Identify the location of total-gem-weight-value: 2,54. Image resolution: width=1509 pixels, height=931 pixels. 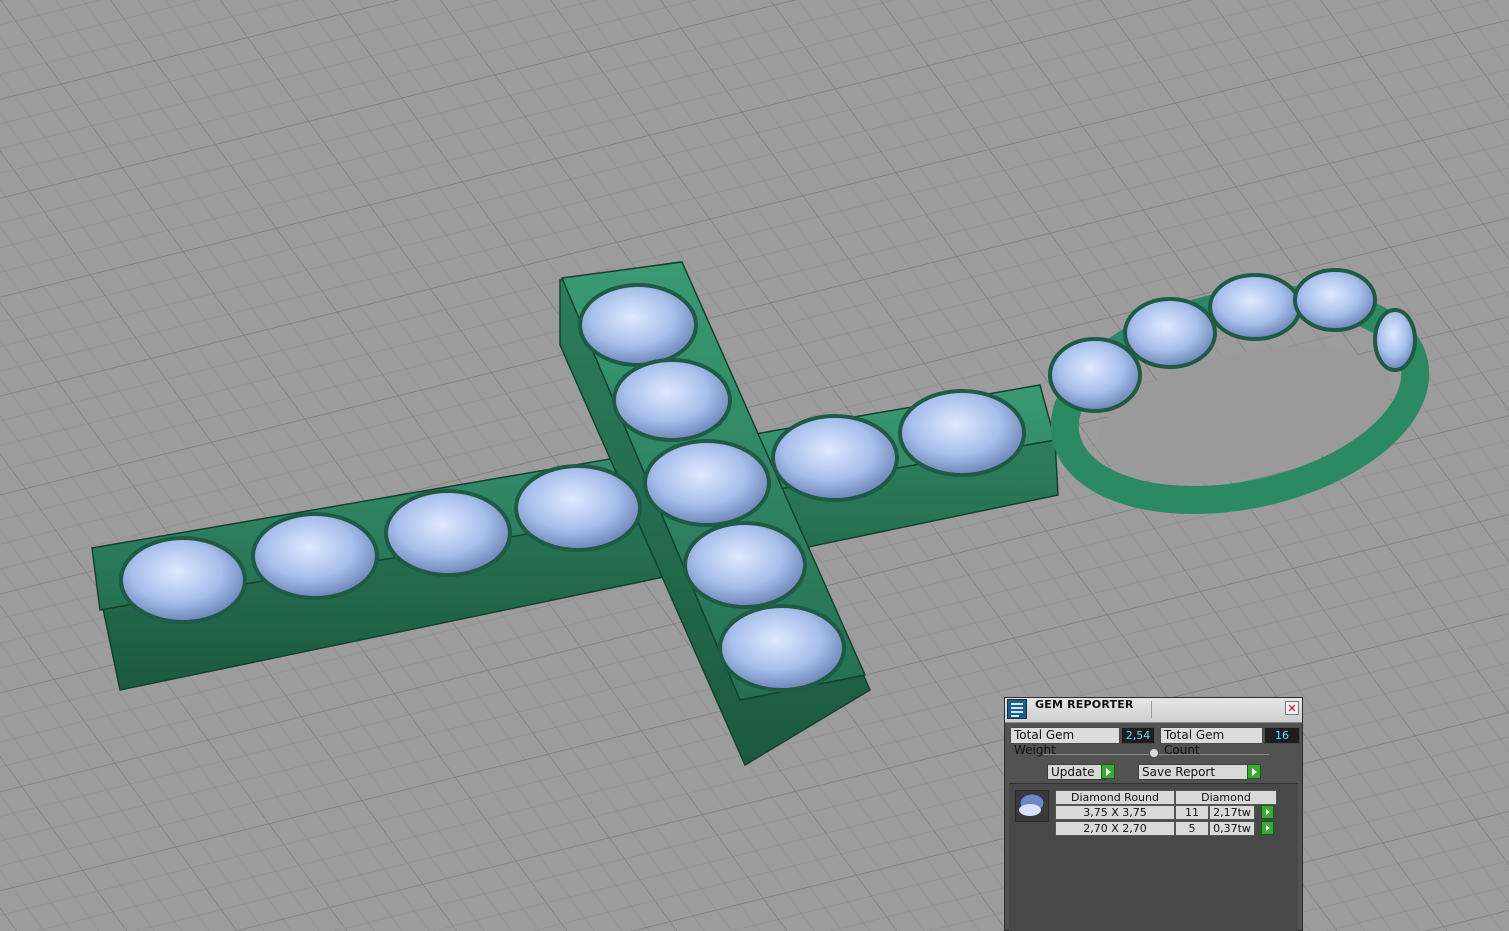
(1138, 735).